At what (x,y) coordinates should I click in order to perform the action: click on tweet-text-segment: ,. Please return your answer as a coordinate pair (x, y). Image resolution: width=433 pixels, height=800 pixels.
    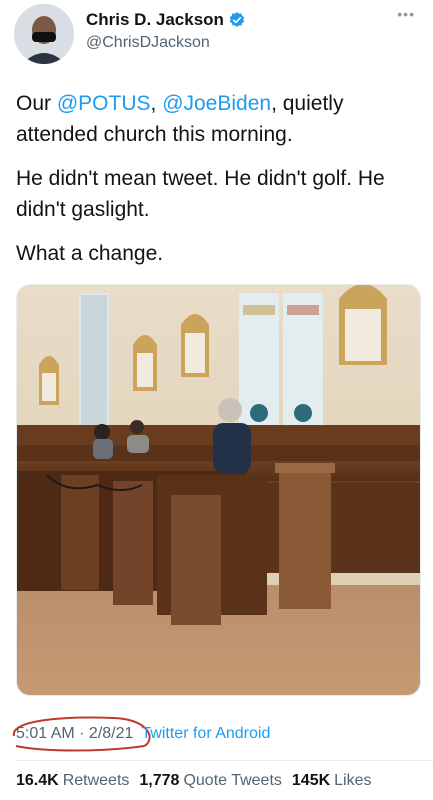
    Looking at the image, I should click on (156, 103).